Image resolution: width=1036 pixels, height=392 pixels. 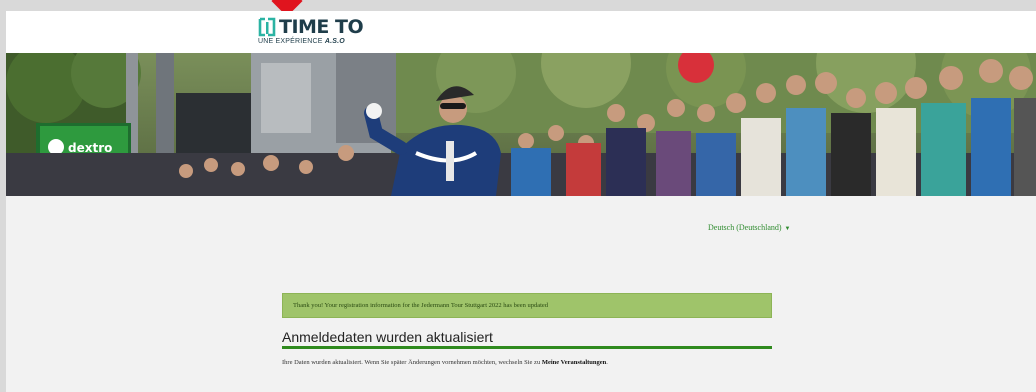 What do you see at coordinates (387, 337) in the screenshot?
I see `page-title: Anmeldedaten wurden aktualisiert` at bounding box center [387, 337].